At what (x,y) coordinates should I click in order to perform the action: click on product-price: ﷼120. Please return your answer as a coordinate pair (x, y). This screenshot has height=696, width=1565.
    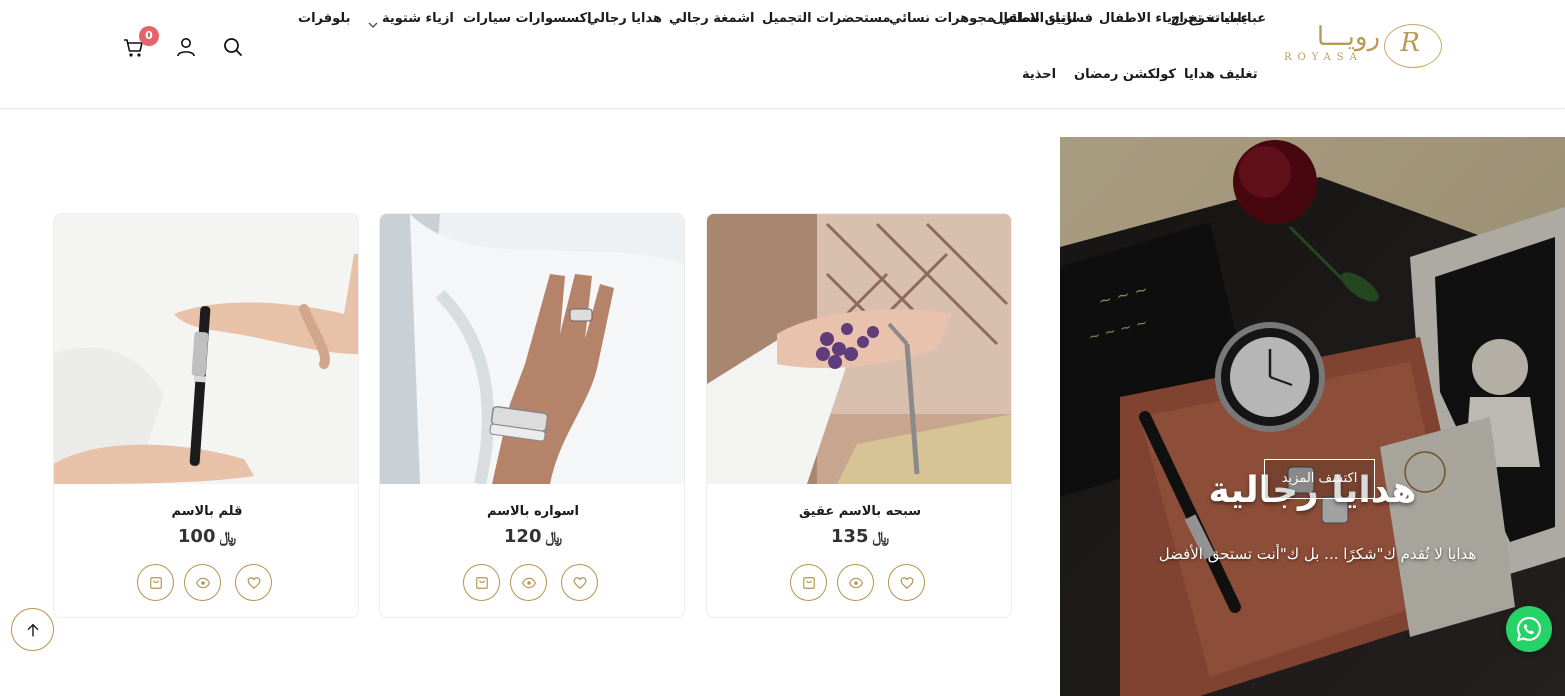
    Looking at the image, I should click on (532, 536).